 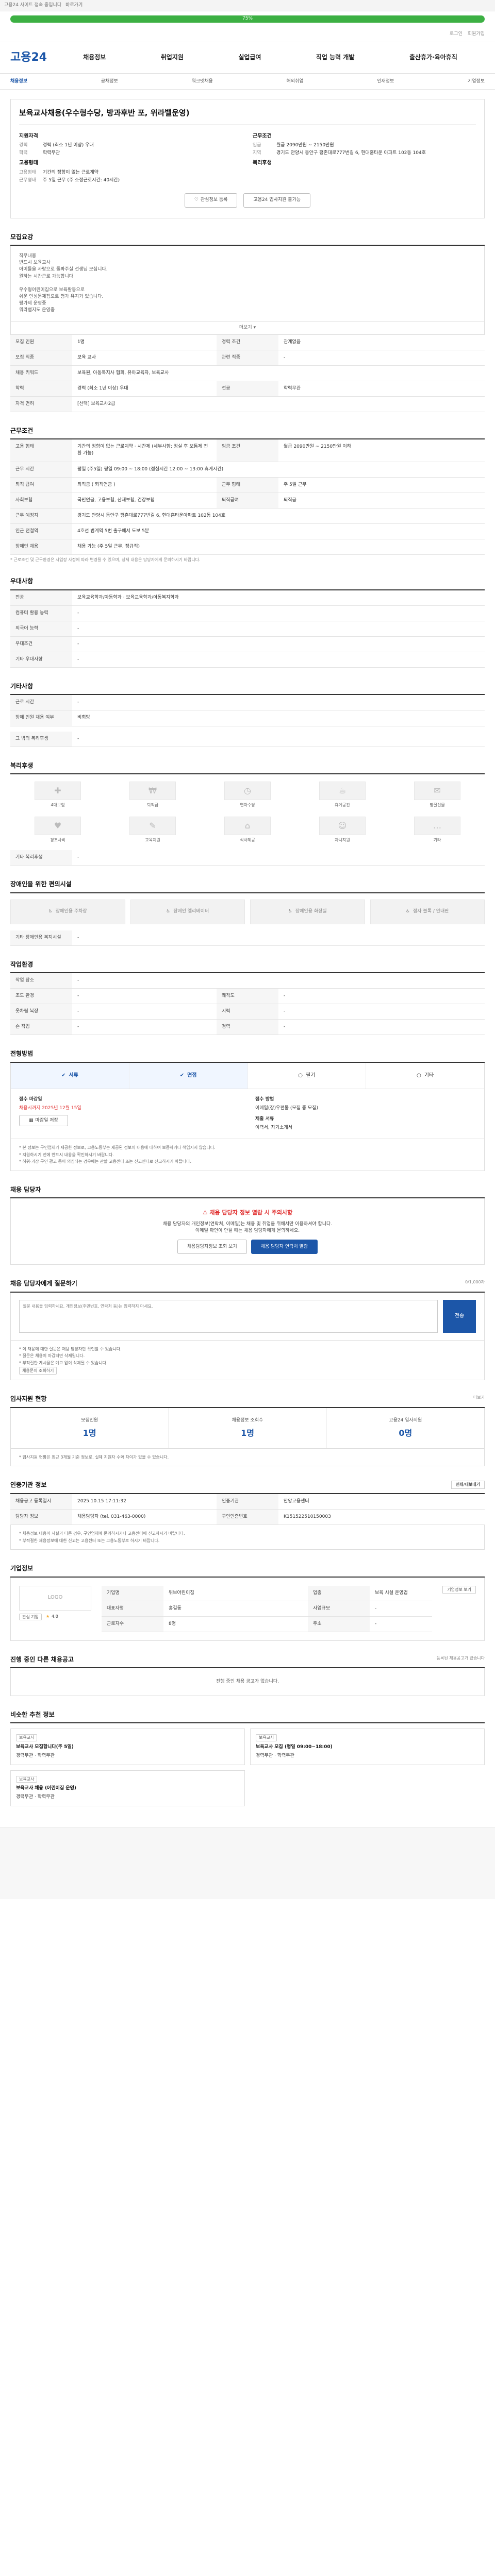 What do you see at coordinates (294, 81) in the screenshot?
I see `subnav-item: 해외취업` at bounding box center [294, 81].